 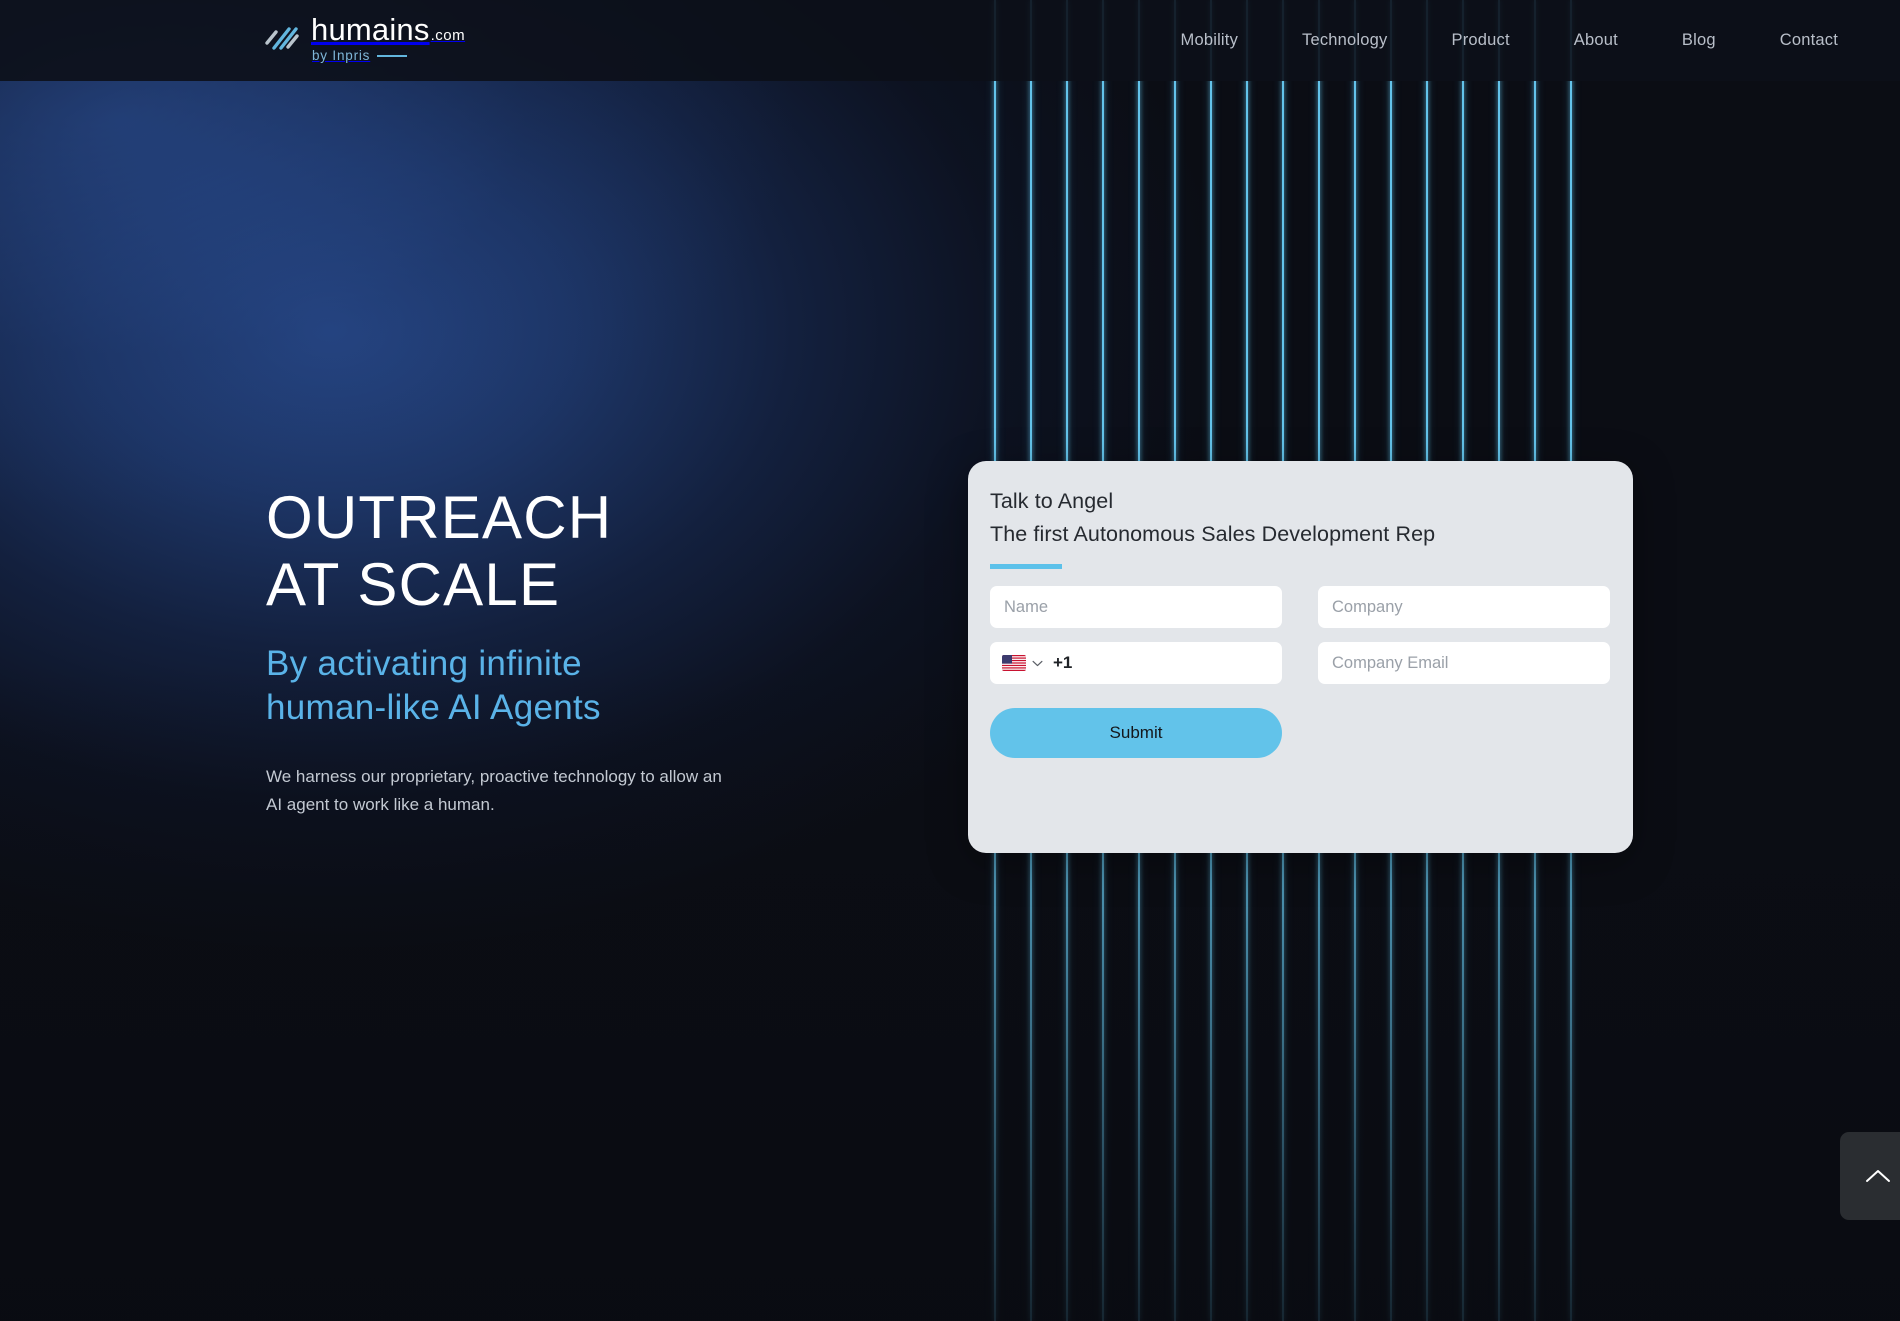 What do you see at coordinates (1300, 663) in the screenshot?
I see `form-row-2: +1` at bounding box center [1300, 663].